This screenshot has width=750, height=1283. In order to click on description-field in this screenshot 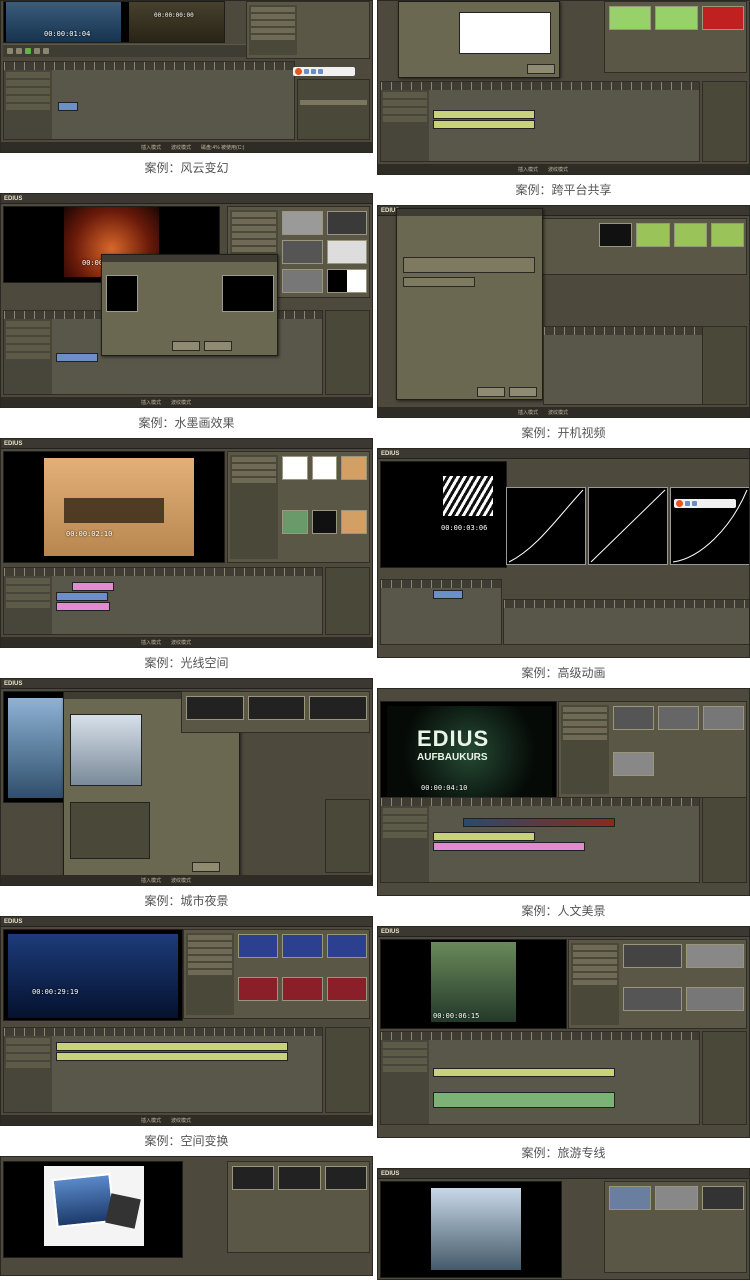, I will do `click(469, 265)`.